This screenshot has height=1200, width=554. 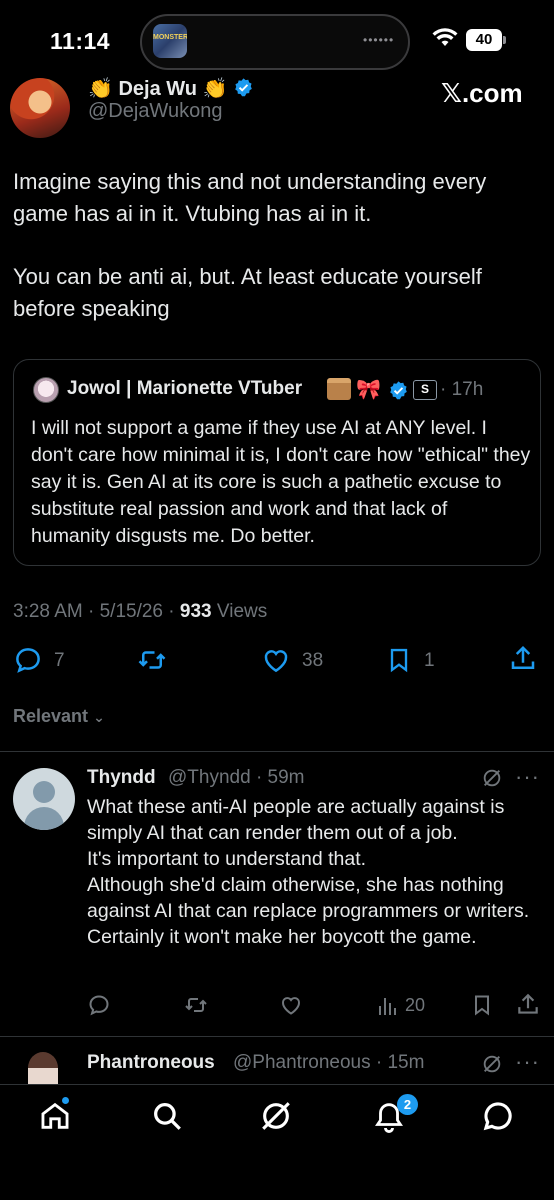 I want to click on search-icon, so click(x=167, y=1116).